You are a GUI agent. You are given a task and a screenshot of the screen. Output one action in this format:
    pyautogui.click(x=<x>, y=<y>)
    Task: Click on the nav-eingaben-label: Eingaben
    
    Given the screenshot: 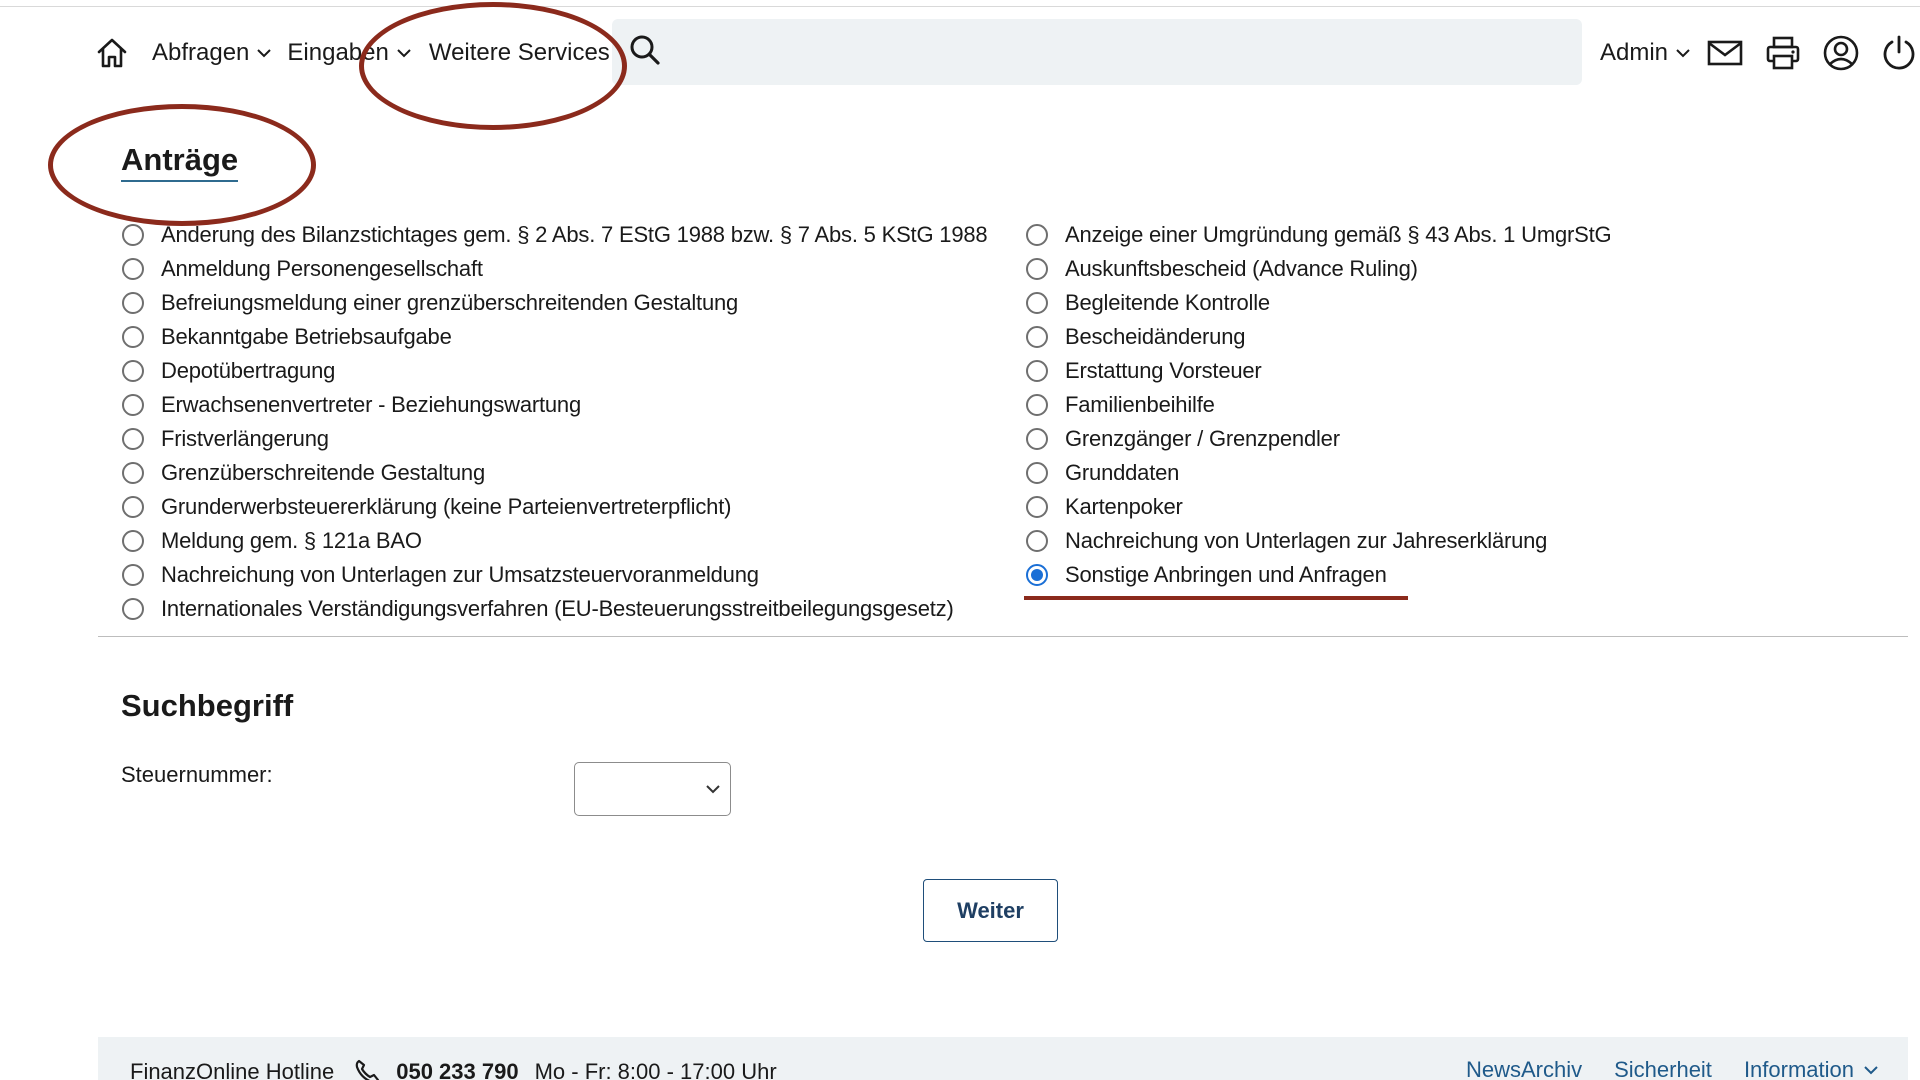 What is the action you would take?
    pyautogui.click(x=338, y=52)
    